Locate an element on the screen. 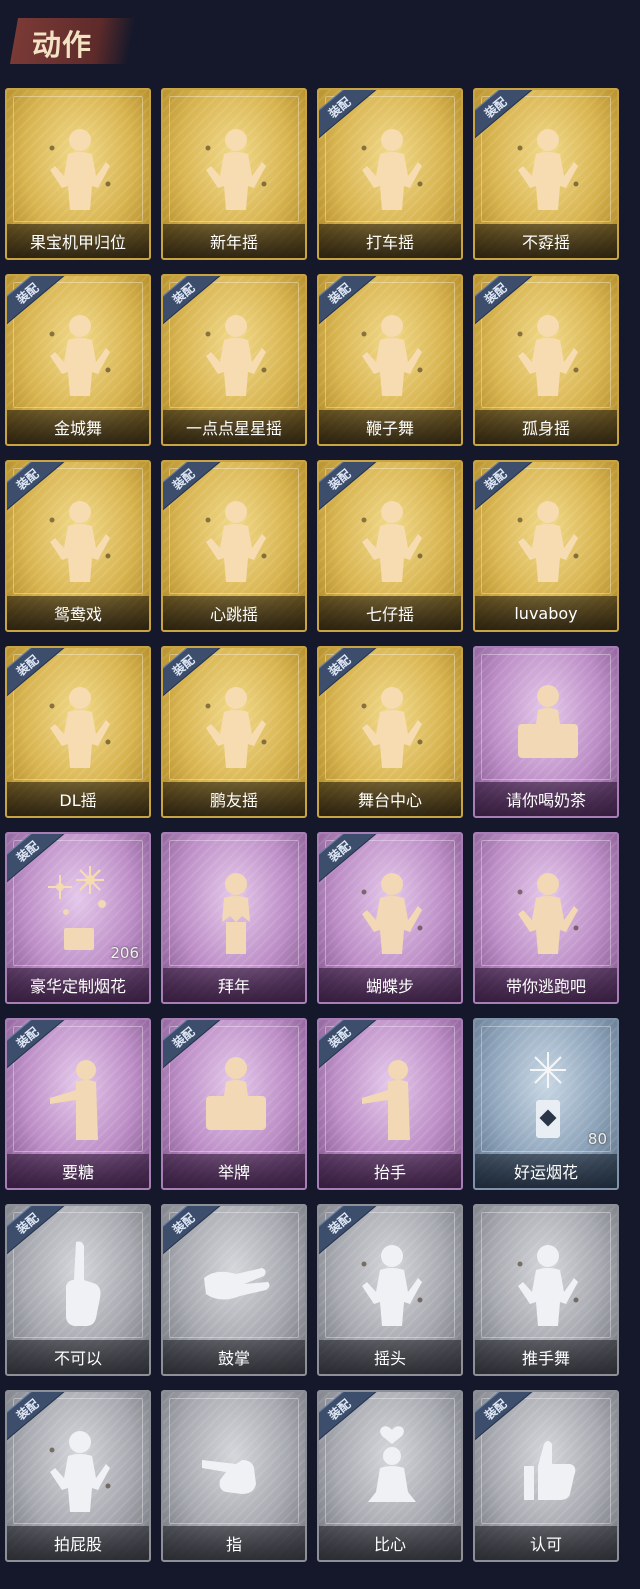 This screenshot has width=640, height=1589. card-label-bar: 鸳鸯戏 is located at coordinates (78, 613).